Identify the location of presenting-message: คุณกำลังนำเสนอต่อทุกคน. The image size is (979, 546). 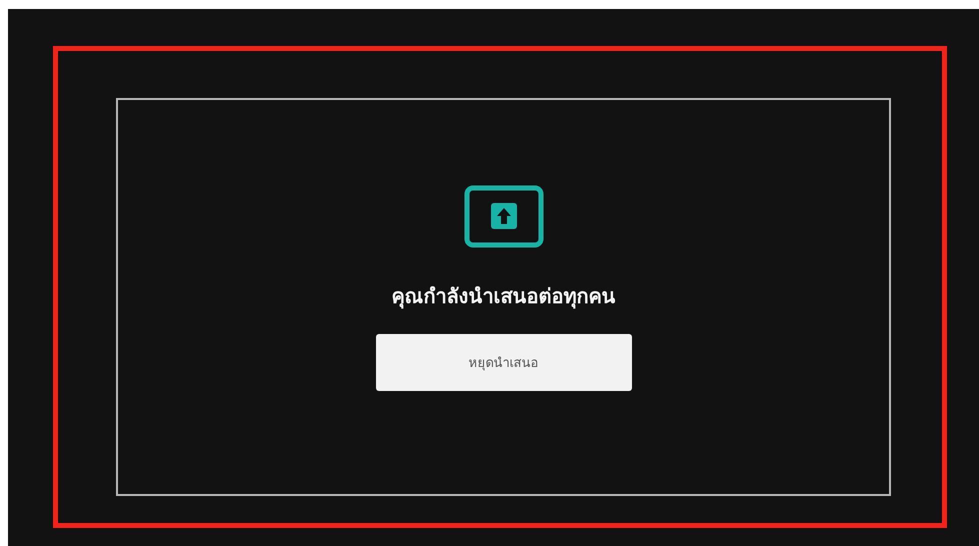
(504, 296).